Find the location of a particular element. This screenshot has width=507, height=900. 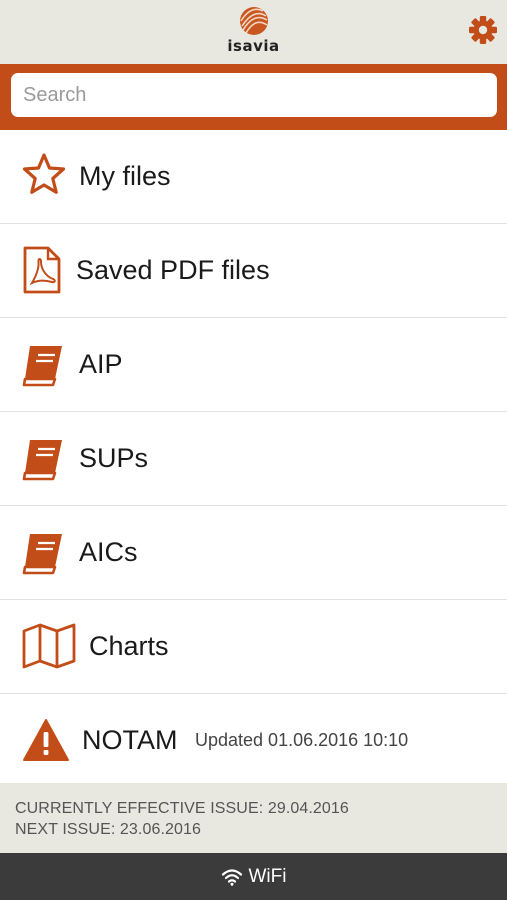

current-issue-text: CURRENTLY EFFECTIVE ISSUE: 29.04.2016 is located at coordinates (182, 808).